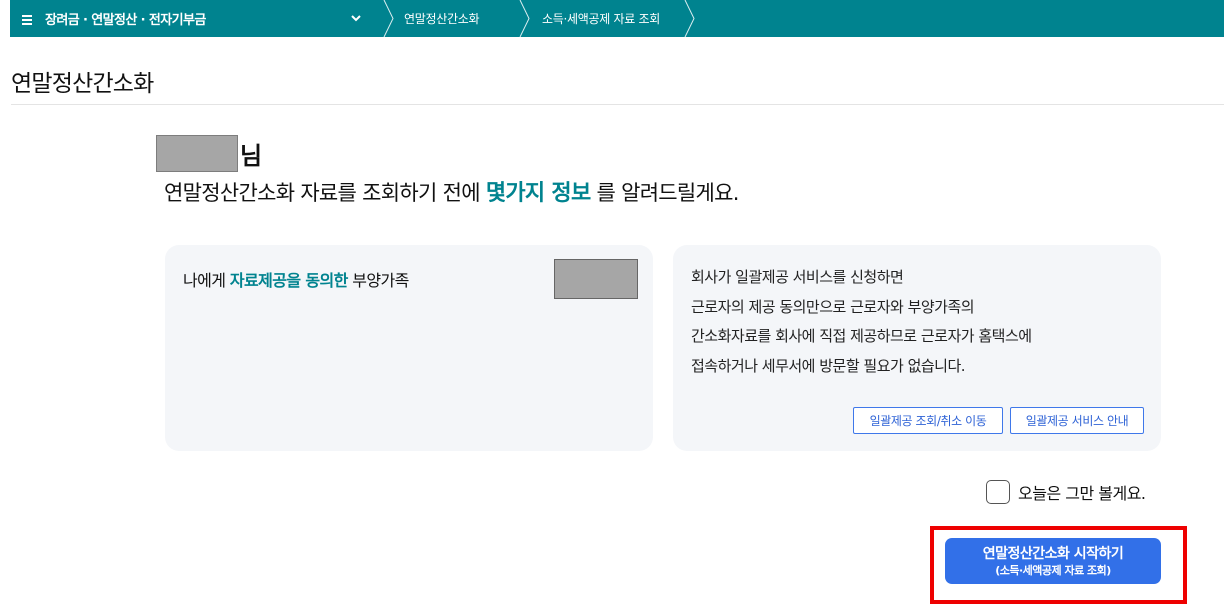 Image resolution: width=1224 pixels, height=606 pixels. What do you see at coordinates (617, 104) in the screenshot?
I see `title-divider` at bounding box center [617, 104].